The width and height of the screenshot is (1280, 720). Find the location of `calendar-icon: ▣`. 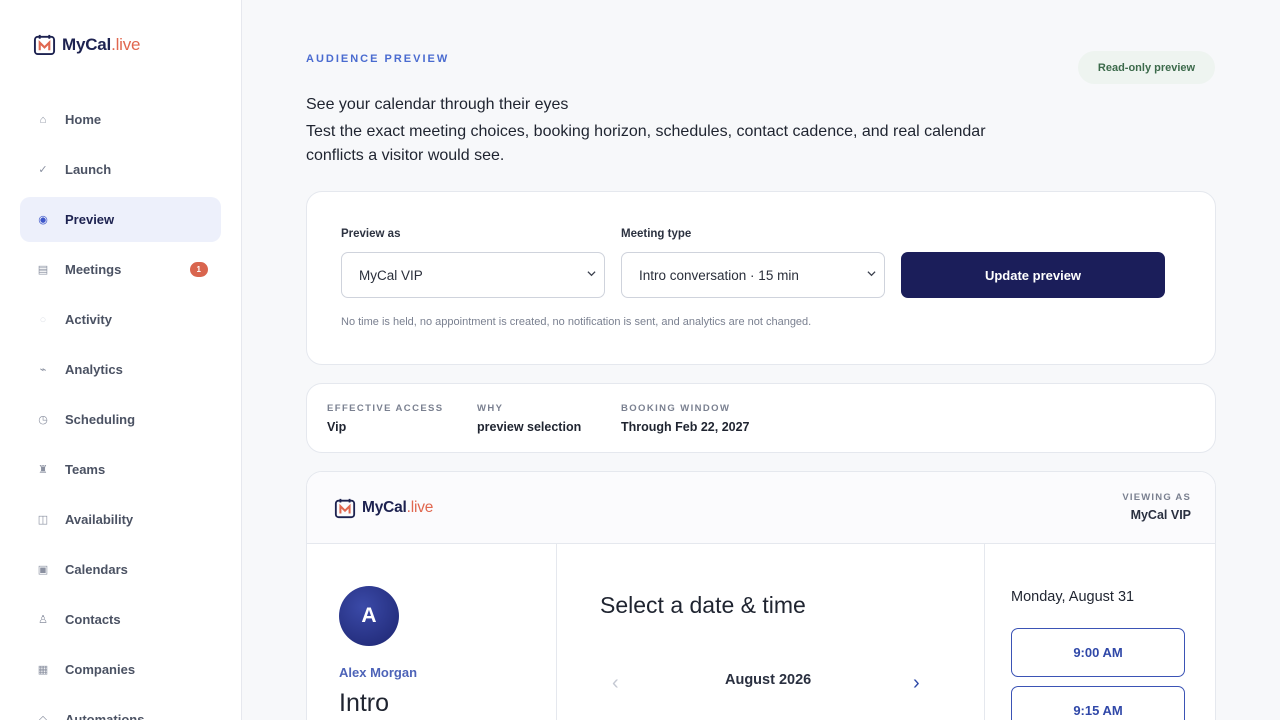

calendar-icon: ▣ is located at coordinates (43, 570).